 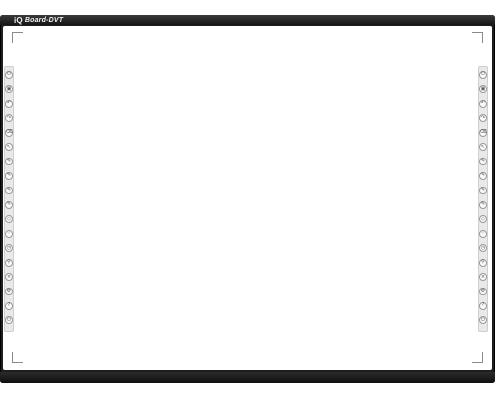 I want to click on brand-product-name: Board-DVT, so click(x=44, y=20).